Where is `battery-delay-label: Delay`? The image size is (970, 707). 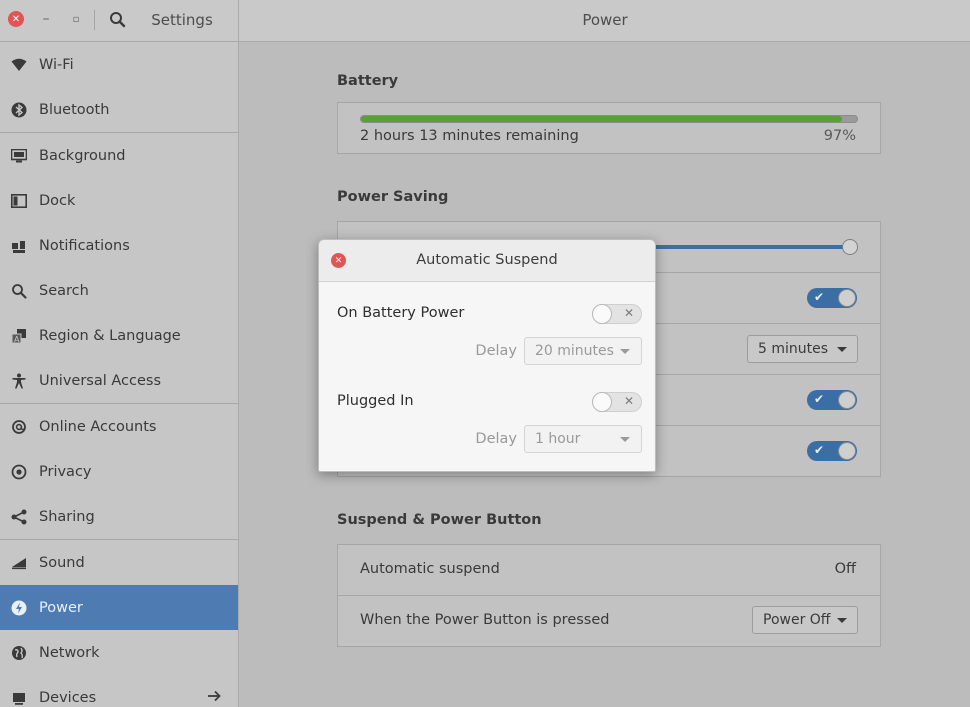 battery-delay-label: Delay is located at coordinates (496, 351).